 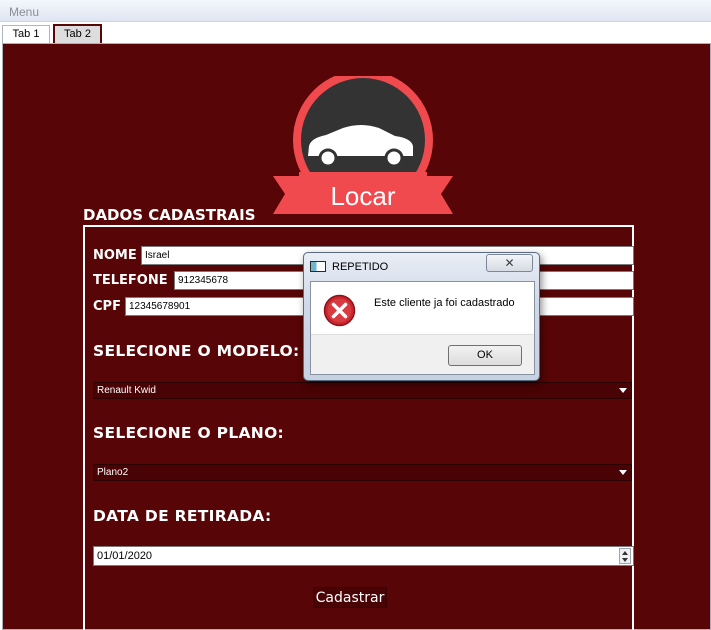 What do you see at coordinates (625, 556) in the screenshot?
I see `date-spinner` at bounding box center [625, 556].